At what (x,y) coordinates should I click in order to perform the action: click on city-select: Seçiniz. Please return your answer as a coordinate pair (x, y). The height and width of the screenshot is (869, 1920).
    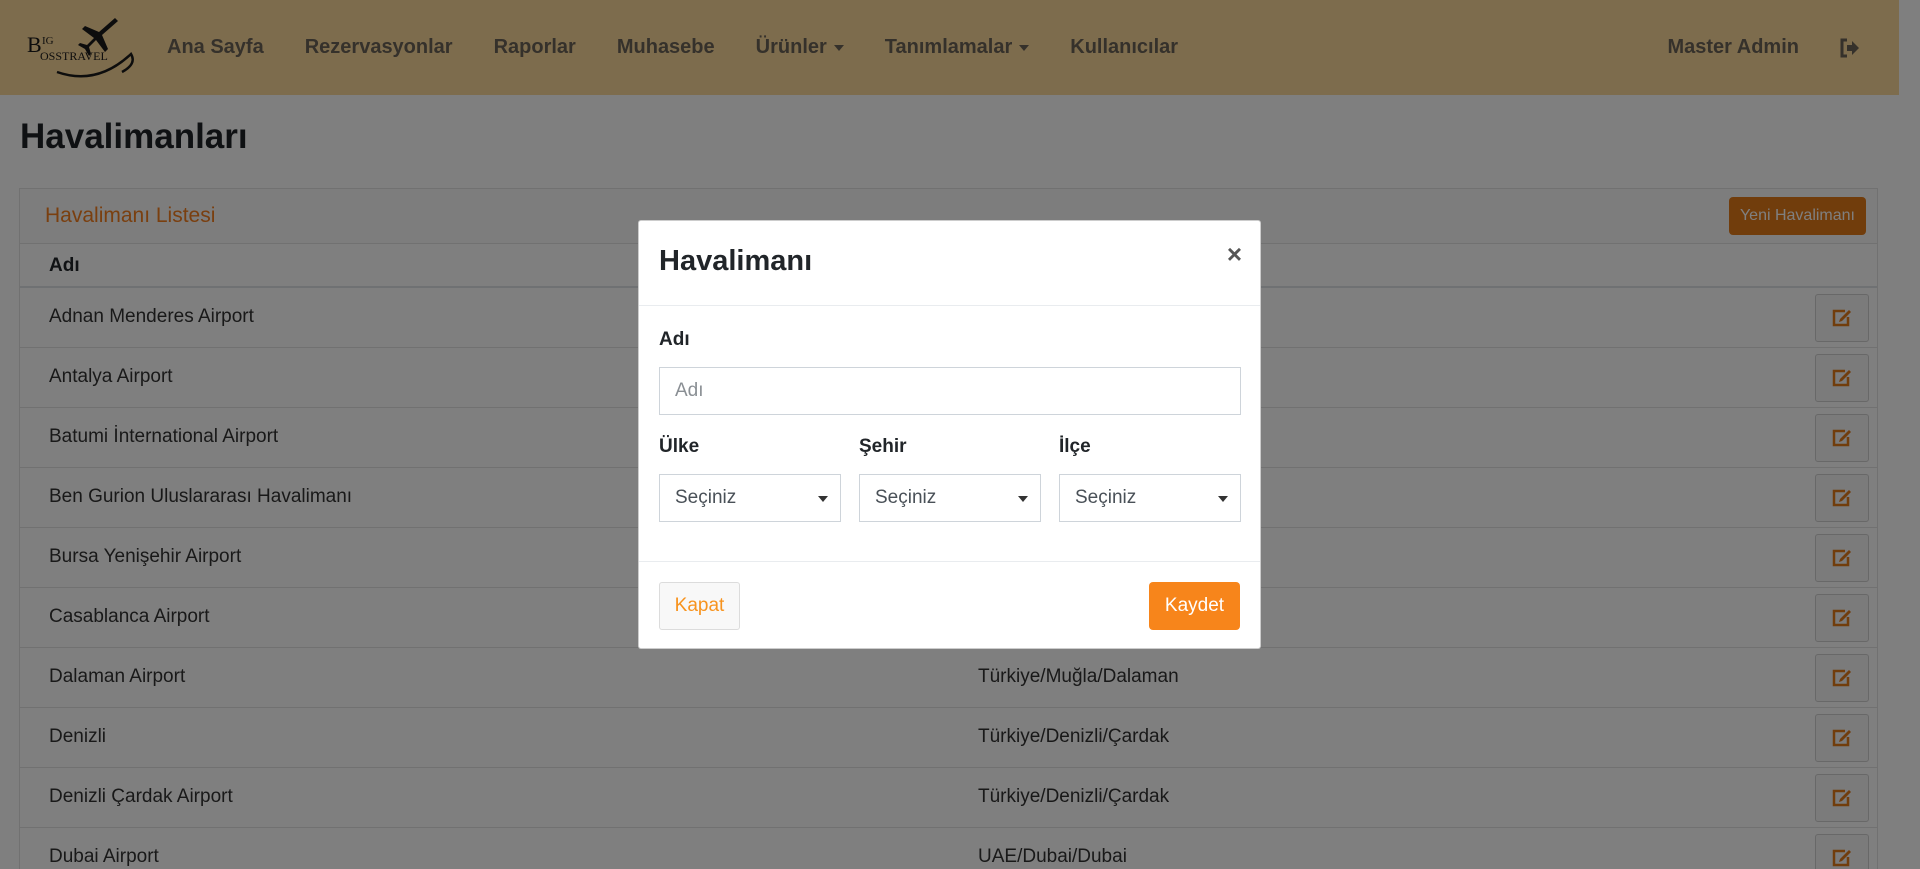
    Looking at the image, I should click on (950, 498).